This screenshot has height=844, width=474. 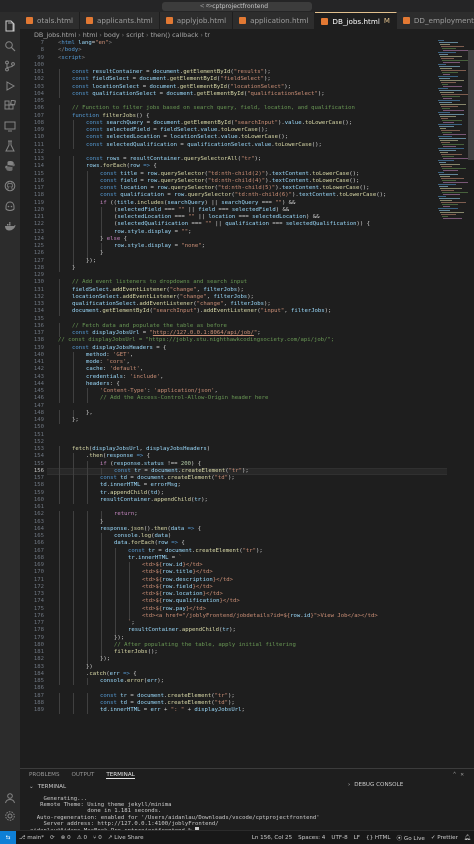 I want to click on tab-problems: PROBLEMS, so click(x=44, y=775).